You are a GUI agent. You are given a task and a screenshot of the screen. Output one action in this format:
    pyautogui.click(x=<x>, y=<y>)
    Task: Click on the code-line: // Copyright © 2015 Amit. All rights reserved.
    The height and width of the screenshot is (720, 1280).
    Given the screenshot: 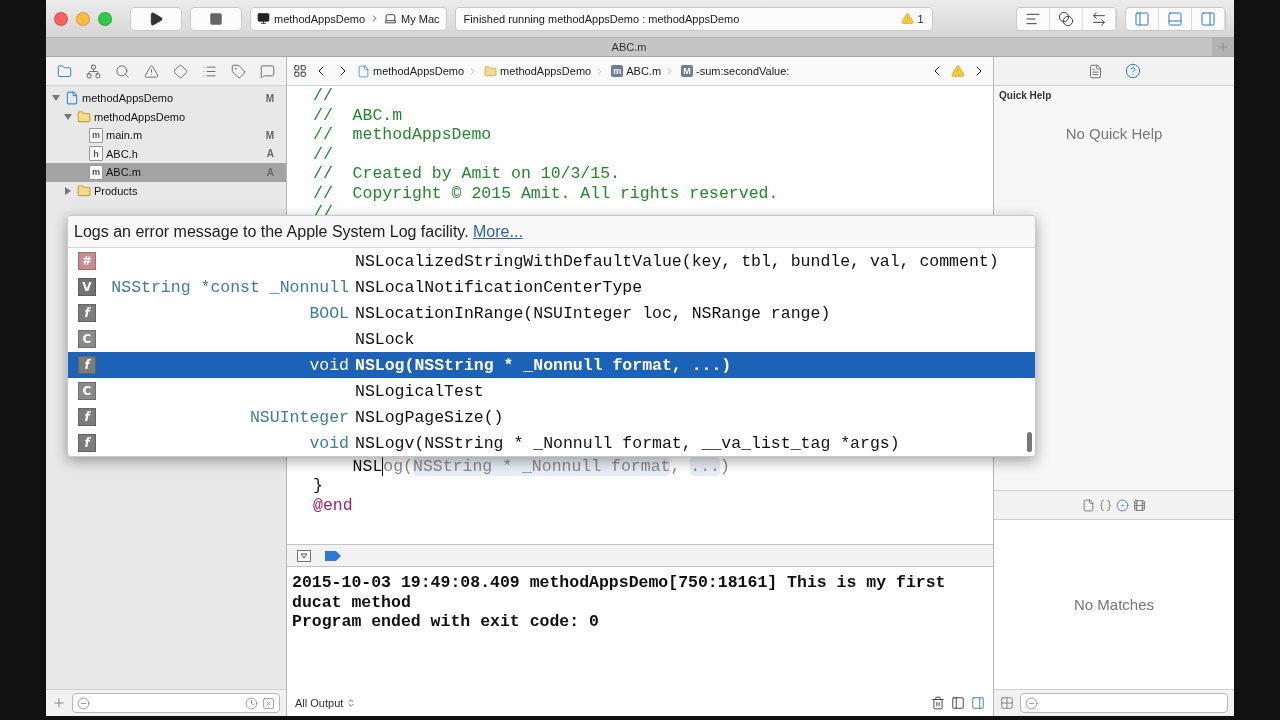 What is the action you would take?
    pyautogui.click(x=546, y=193)
    